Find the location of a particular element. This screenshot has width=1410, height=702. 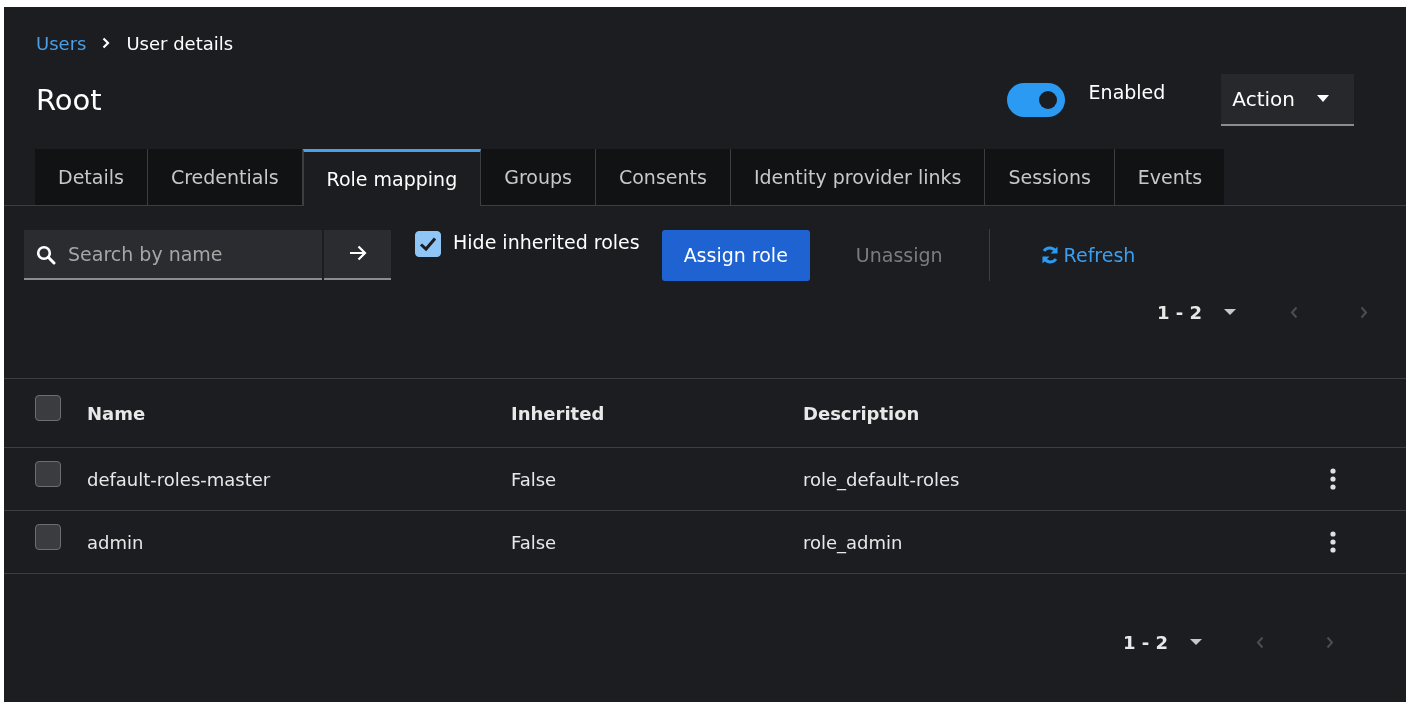

assign-role-button: Assign role is located at coordinates (735, 255).